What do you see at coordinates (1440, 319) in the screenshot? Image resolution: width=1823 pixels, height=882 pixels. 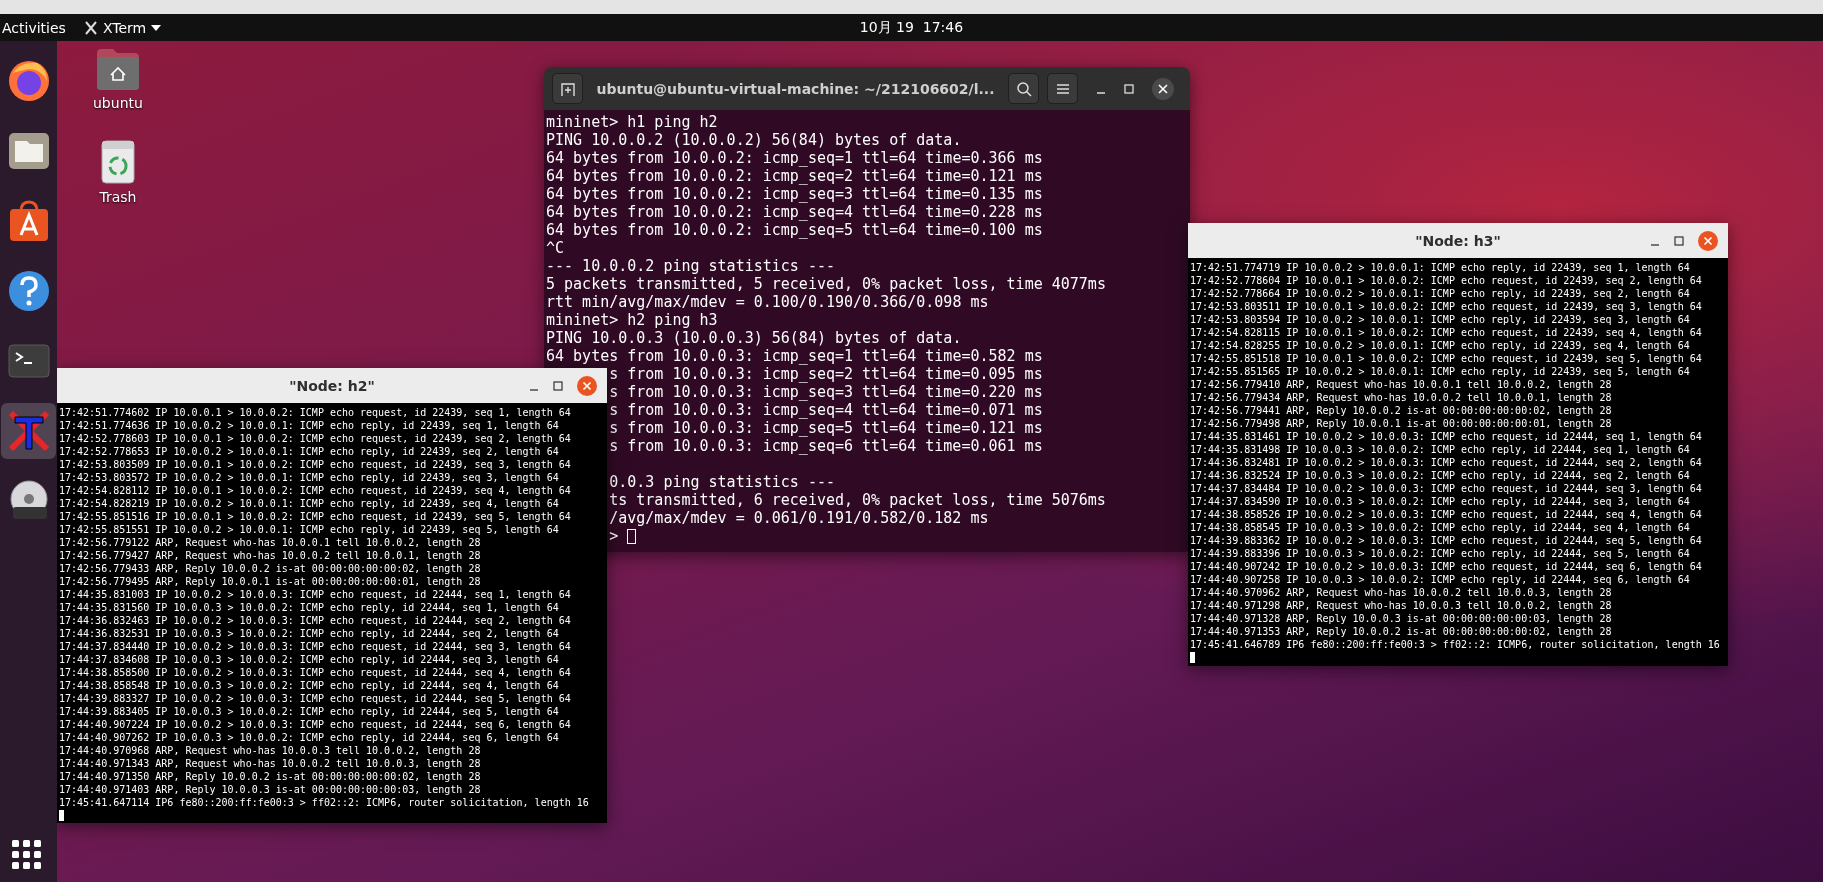 I see `terminal-line: 17:42:53.803594 IP 10.0.0.2 > 10.0.0.1: ICMP echo reply, id 22439, seq 3, length 64` at bounding box center [1440, 319].